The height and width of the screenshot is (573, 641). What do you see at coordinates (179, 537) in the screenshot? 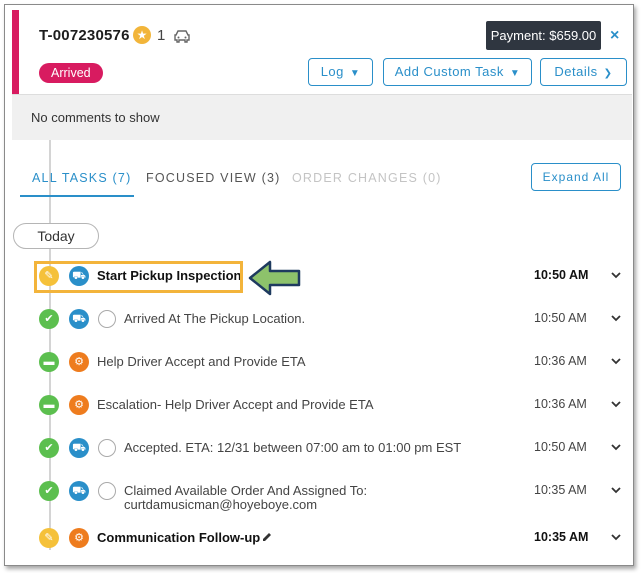
I see `task-title: Communication Follow-up` at bounding box center [179, 537].